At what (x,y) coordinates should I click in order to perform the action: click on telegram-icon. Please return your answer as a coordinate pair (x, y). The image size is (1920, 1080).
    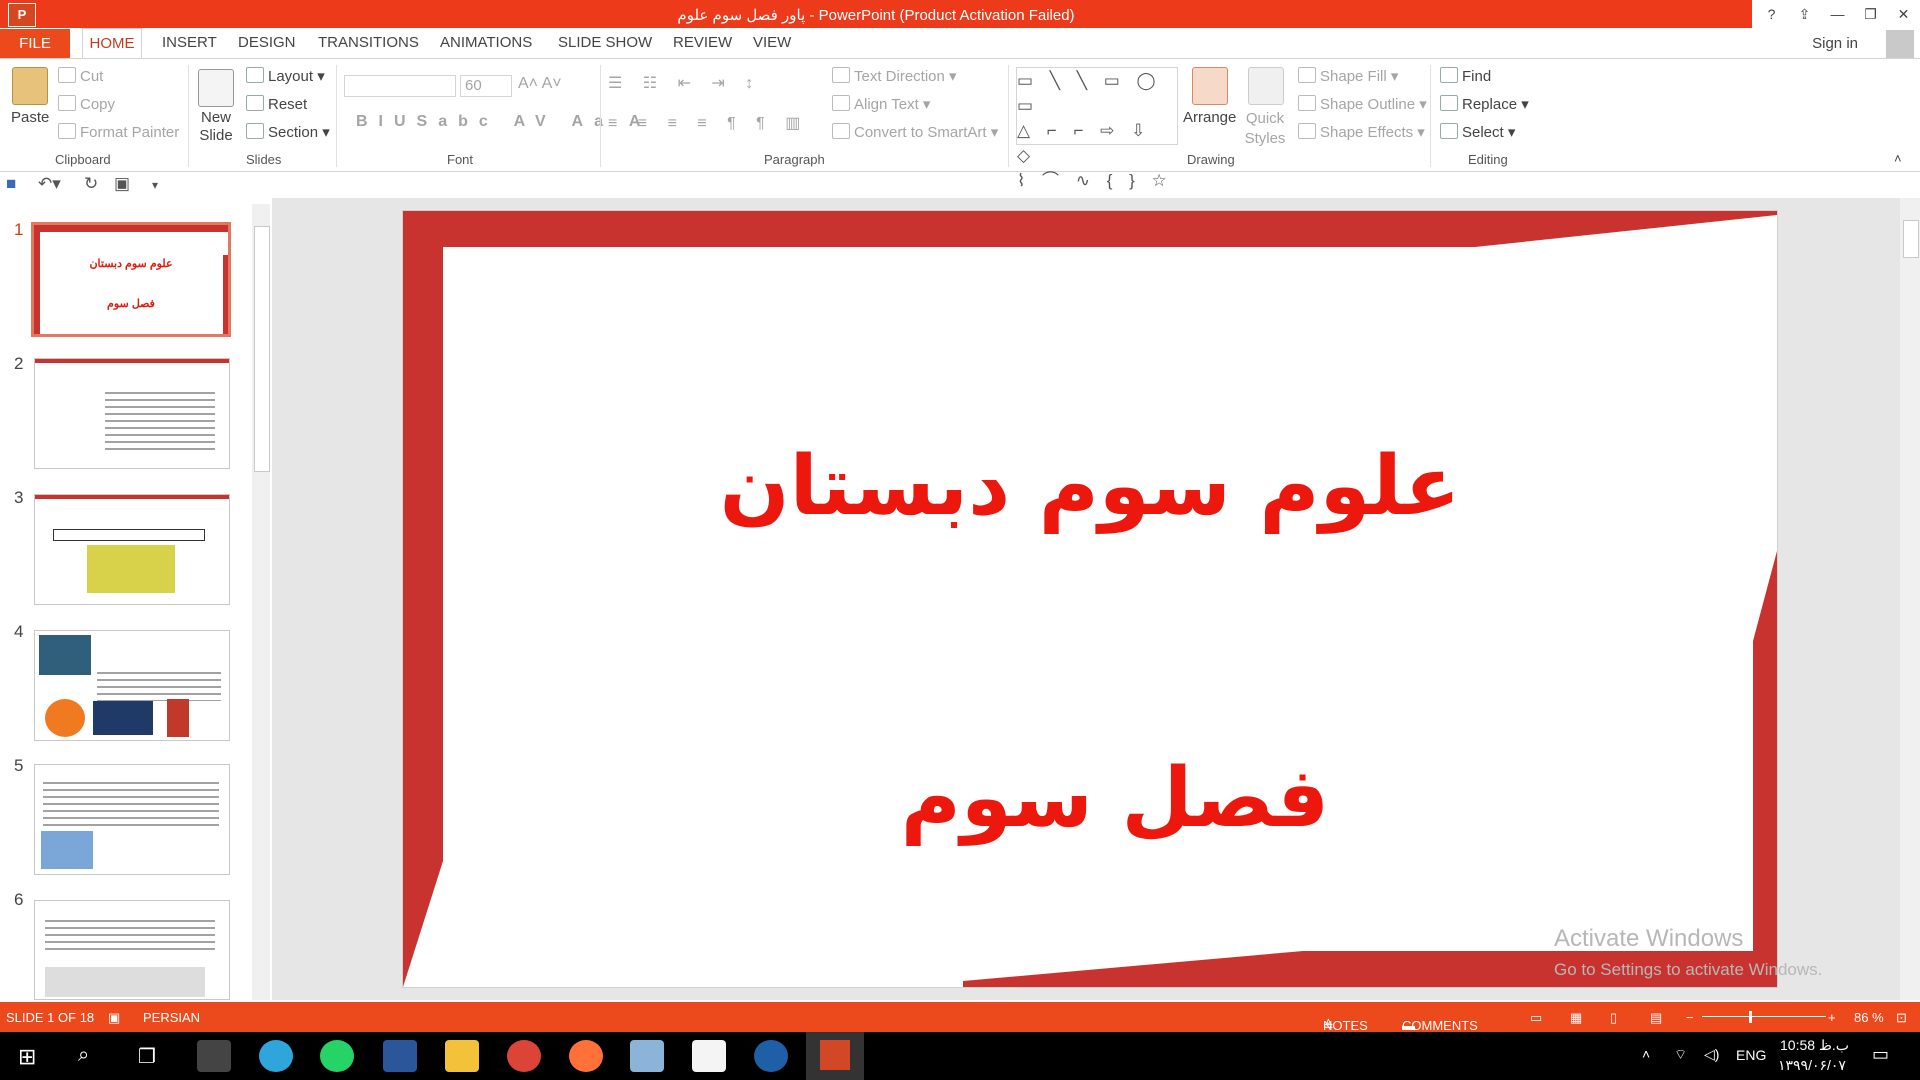
    Looking at the image, I should click on (276, 1056).